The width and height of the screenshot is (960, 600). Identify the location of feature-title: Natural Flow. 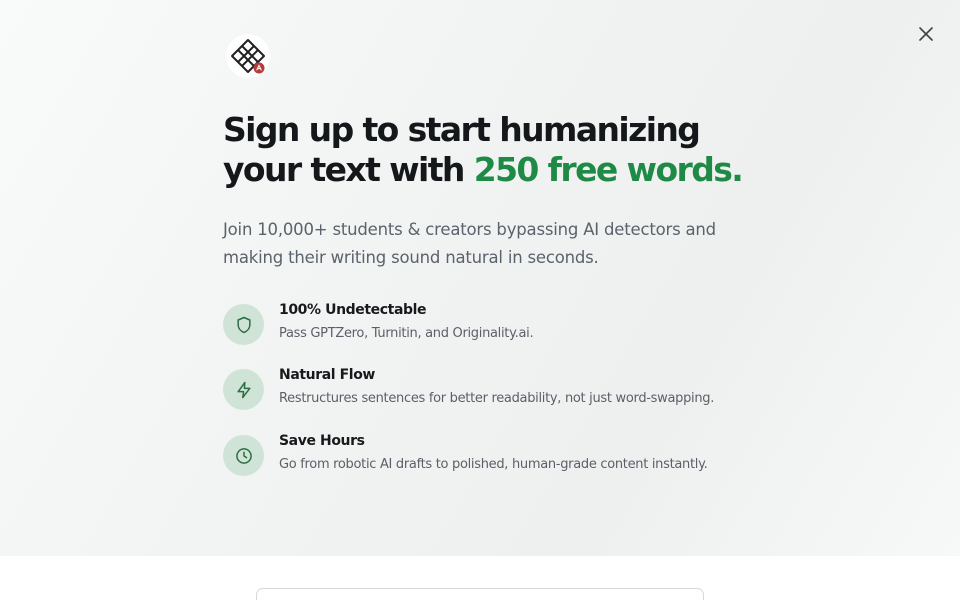
(327, 375).